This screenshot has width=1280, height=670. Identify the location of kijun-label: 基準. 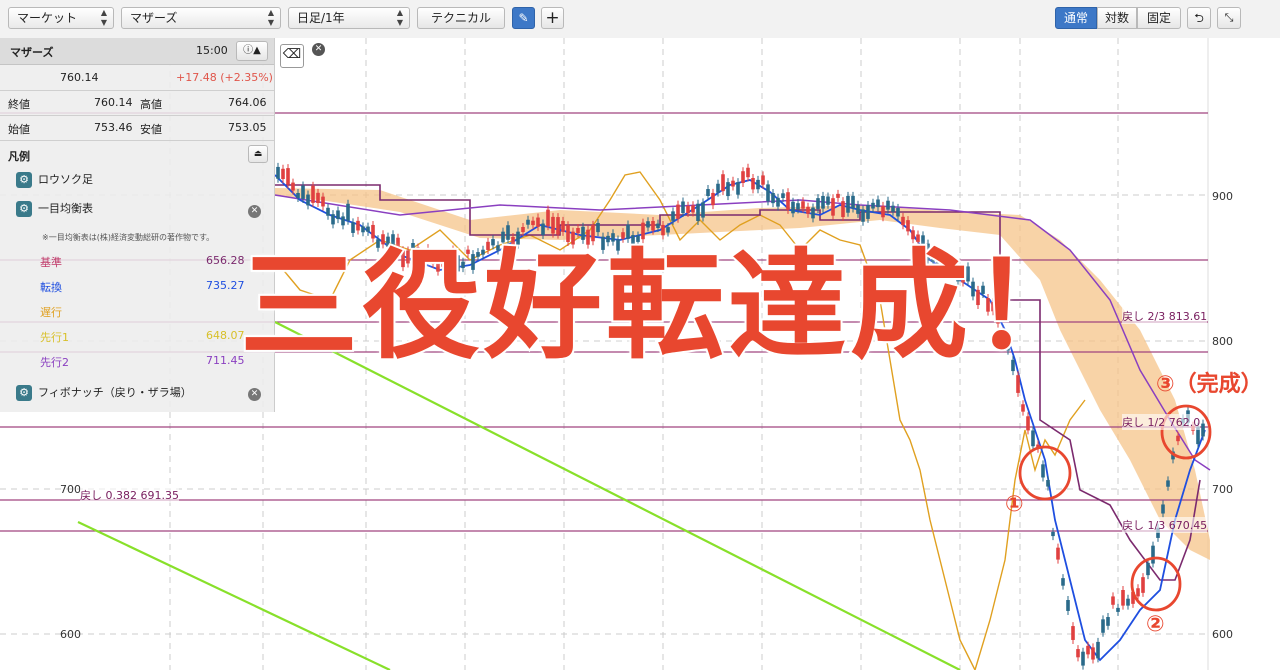
(51, 262).